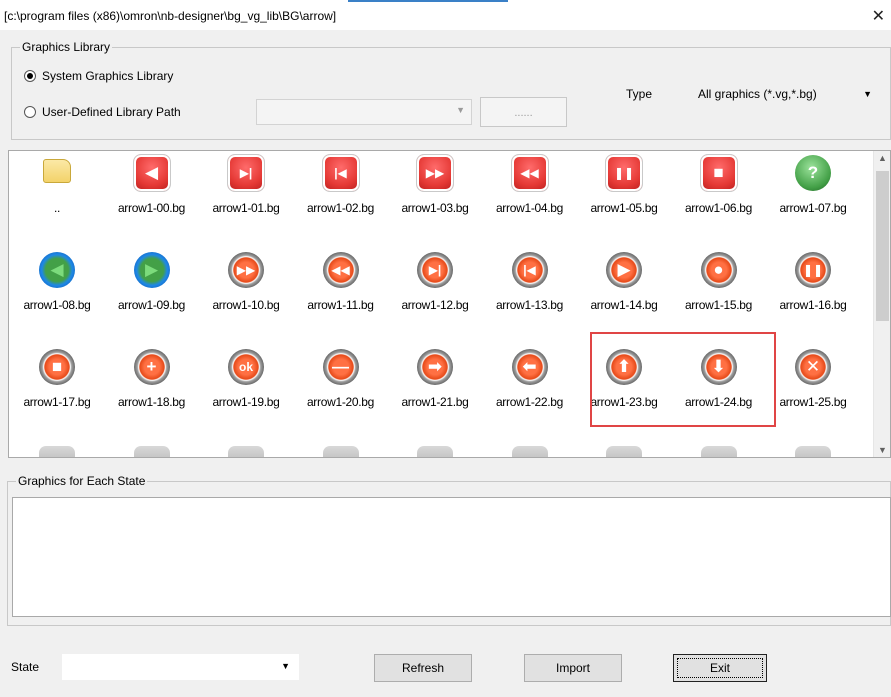 The width and height of the screenshot is (891, 697). Describe the element at coordinates (111, 112) in the screenshot. I see `user-library-label: User-Defined Library Path` at that location.